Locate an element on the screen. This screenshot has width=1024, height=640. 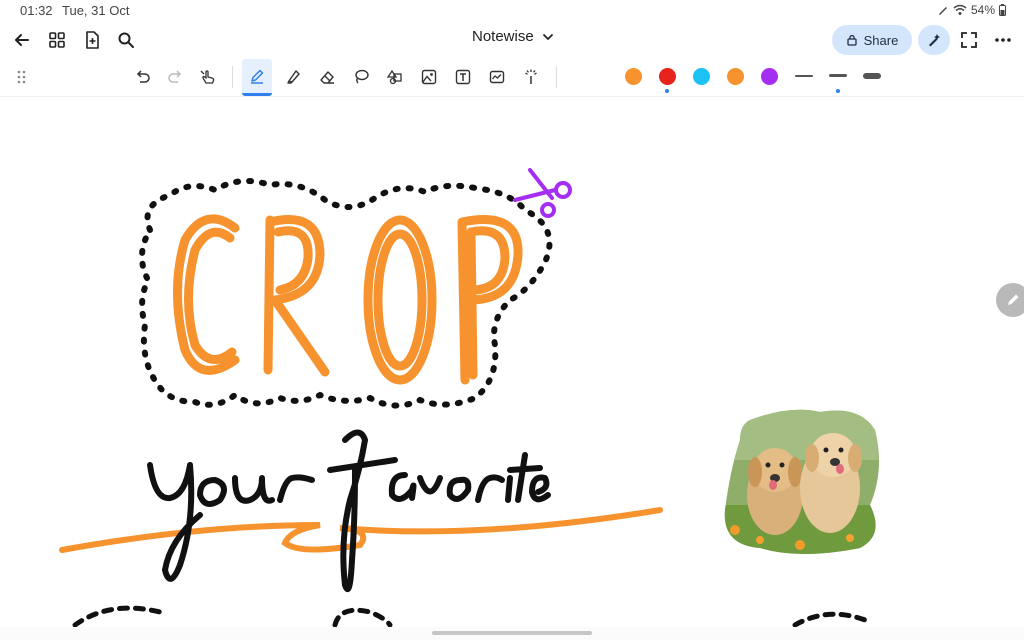
shapes-tool is located at coordinates (395, 77).